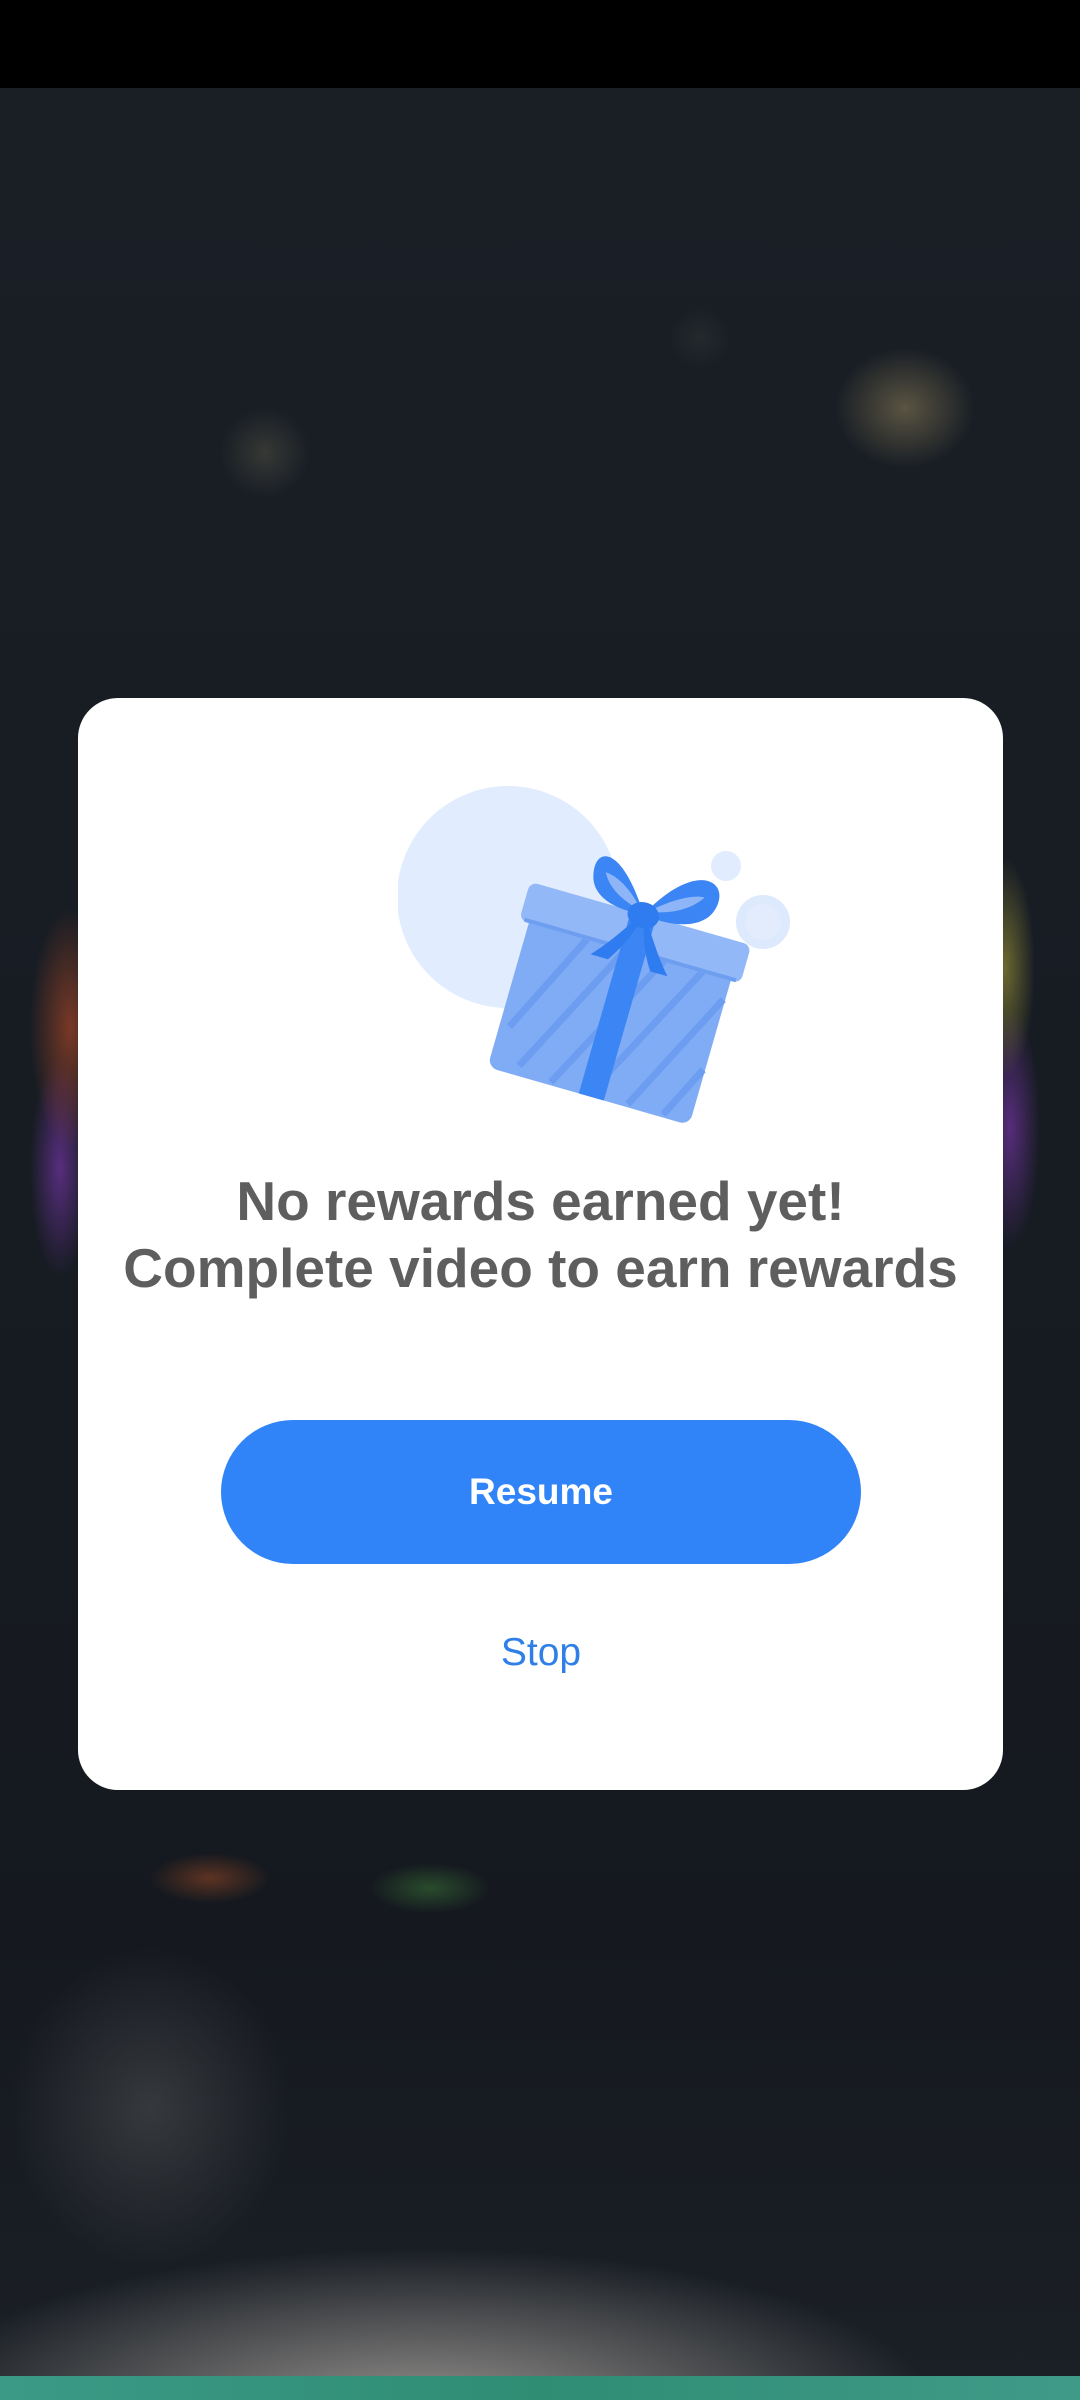 The image size is (1080, 2400). What do you see at coordinates (540, 44) in the screenshot?
I see `status-bar` at bounding box center [540, 44].